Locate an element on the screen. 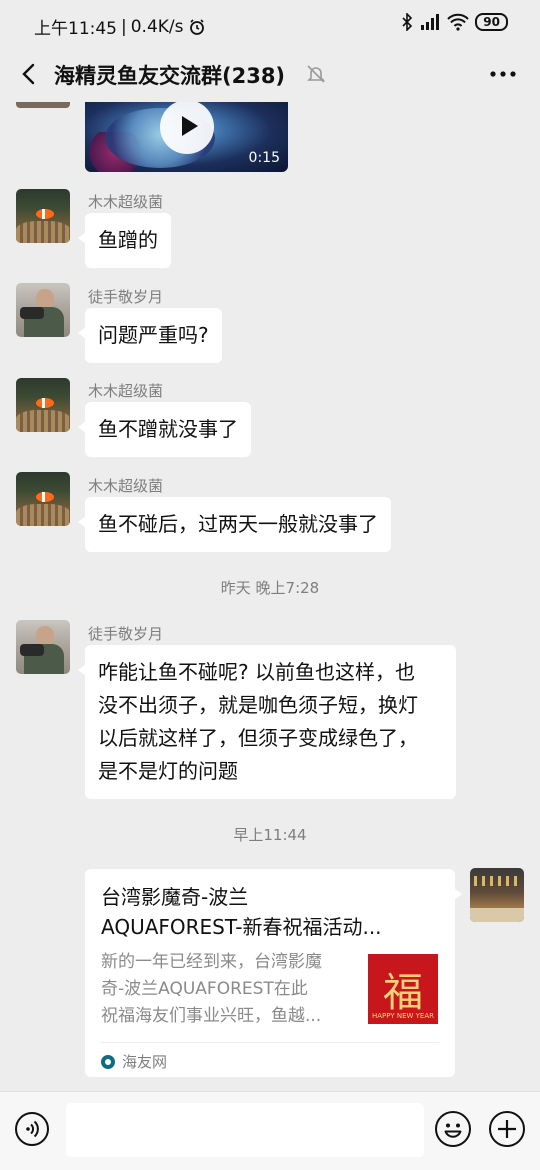  message-input is located at coordinates (245, 1130).